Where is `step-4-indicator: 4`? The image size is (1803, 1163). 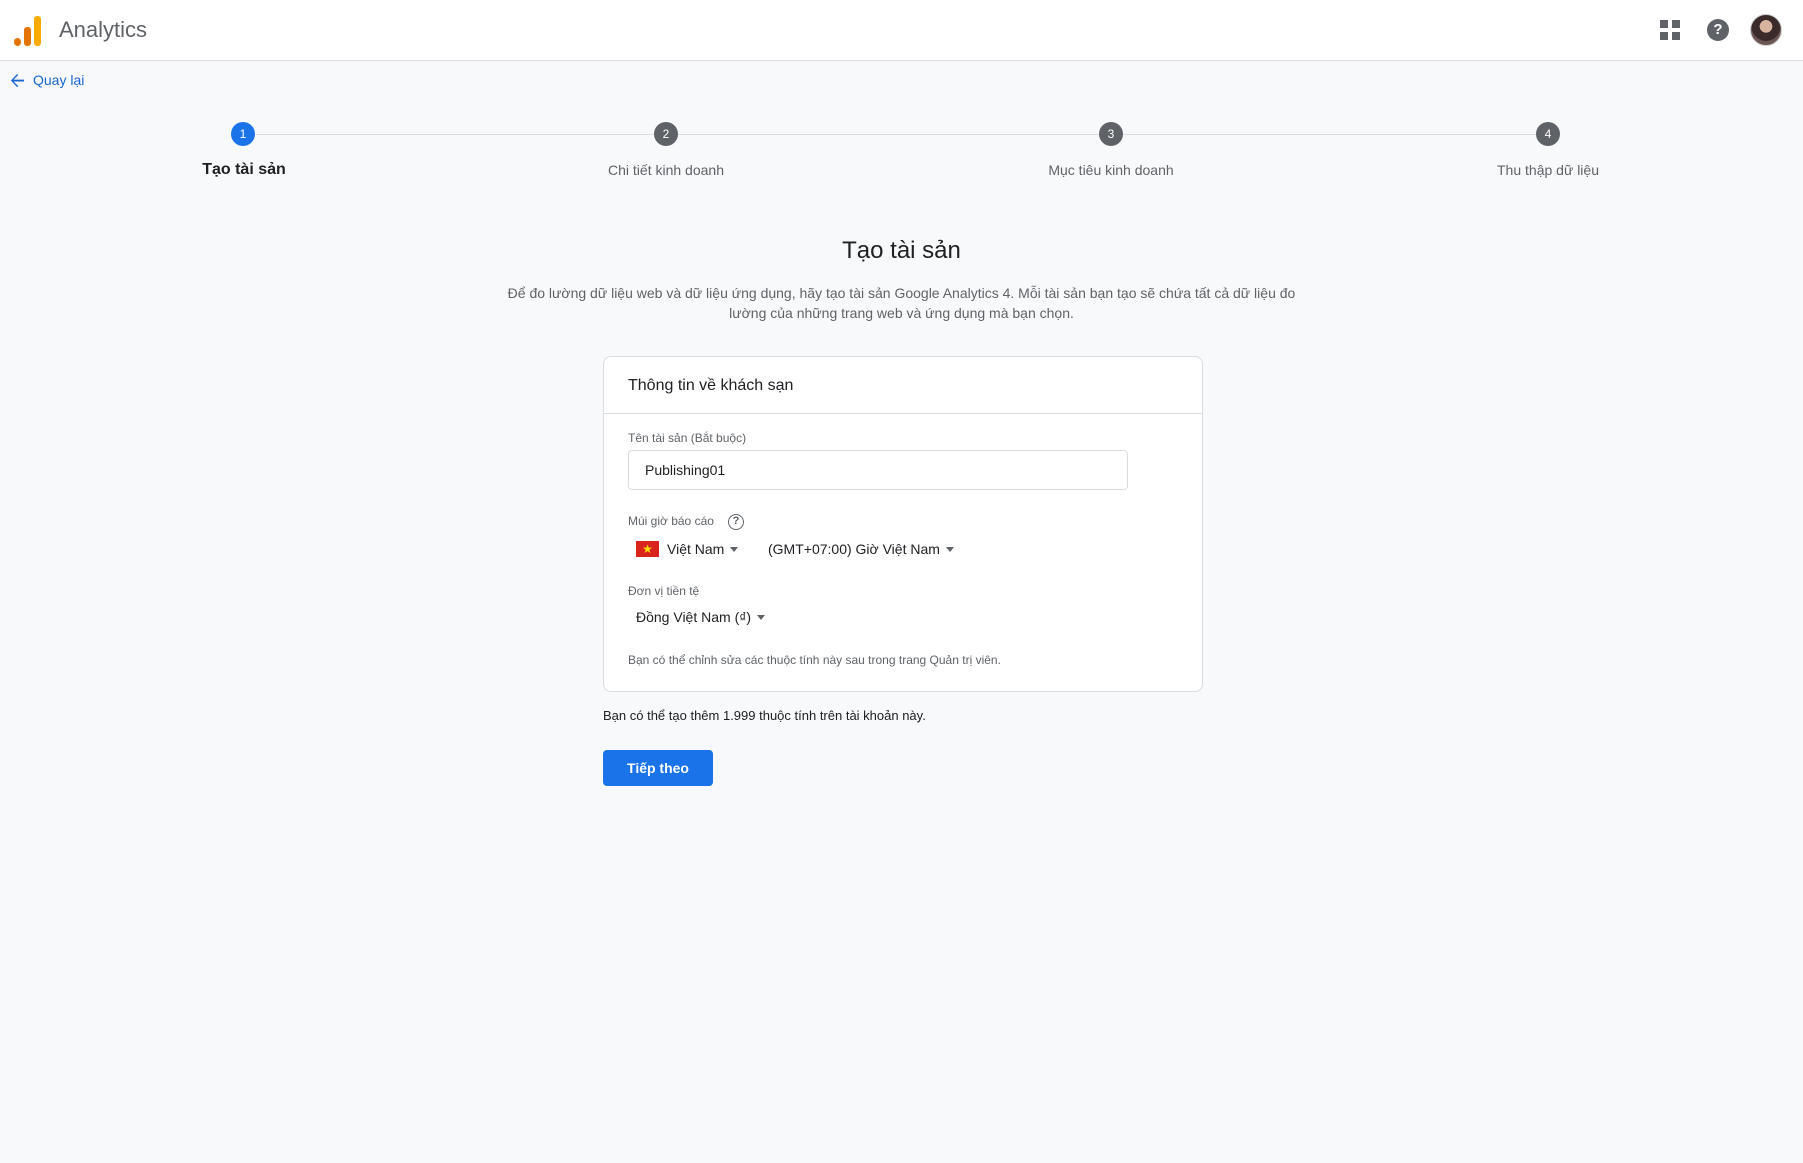
step-4-indicator: 4 is located at coordinates (1548, 134).